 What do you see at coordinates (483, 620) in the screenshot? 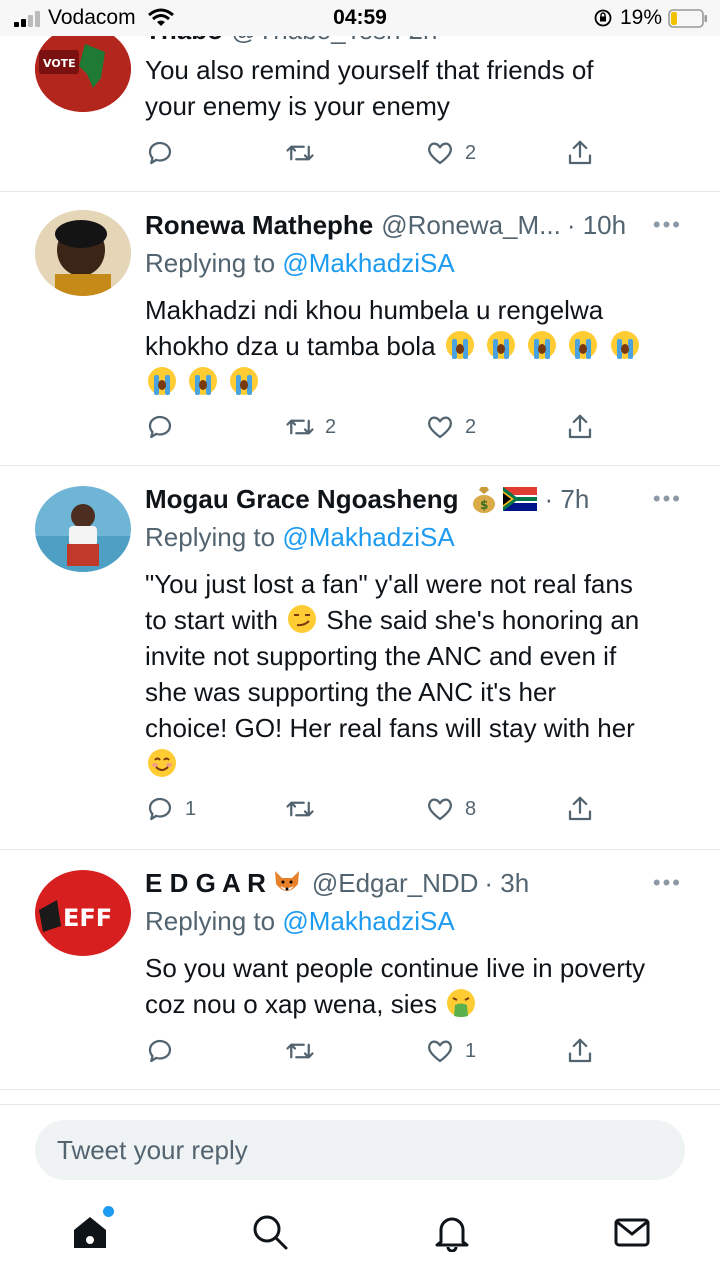
I see `tweet-text-line: She said she's honoring an` at bounding box center [483, 620].